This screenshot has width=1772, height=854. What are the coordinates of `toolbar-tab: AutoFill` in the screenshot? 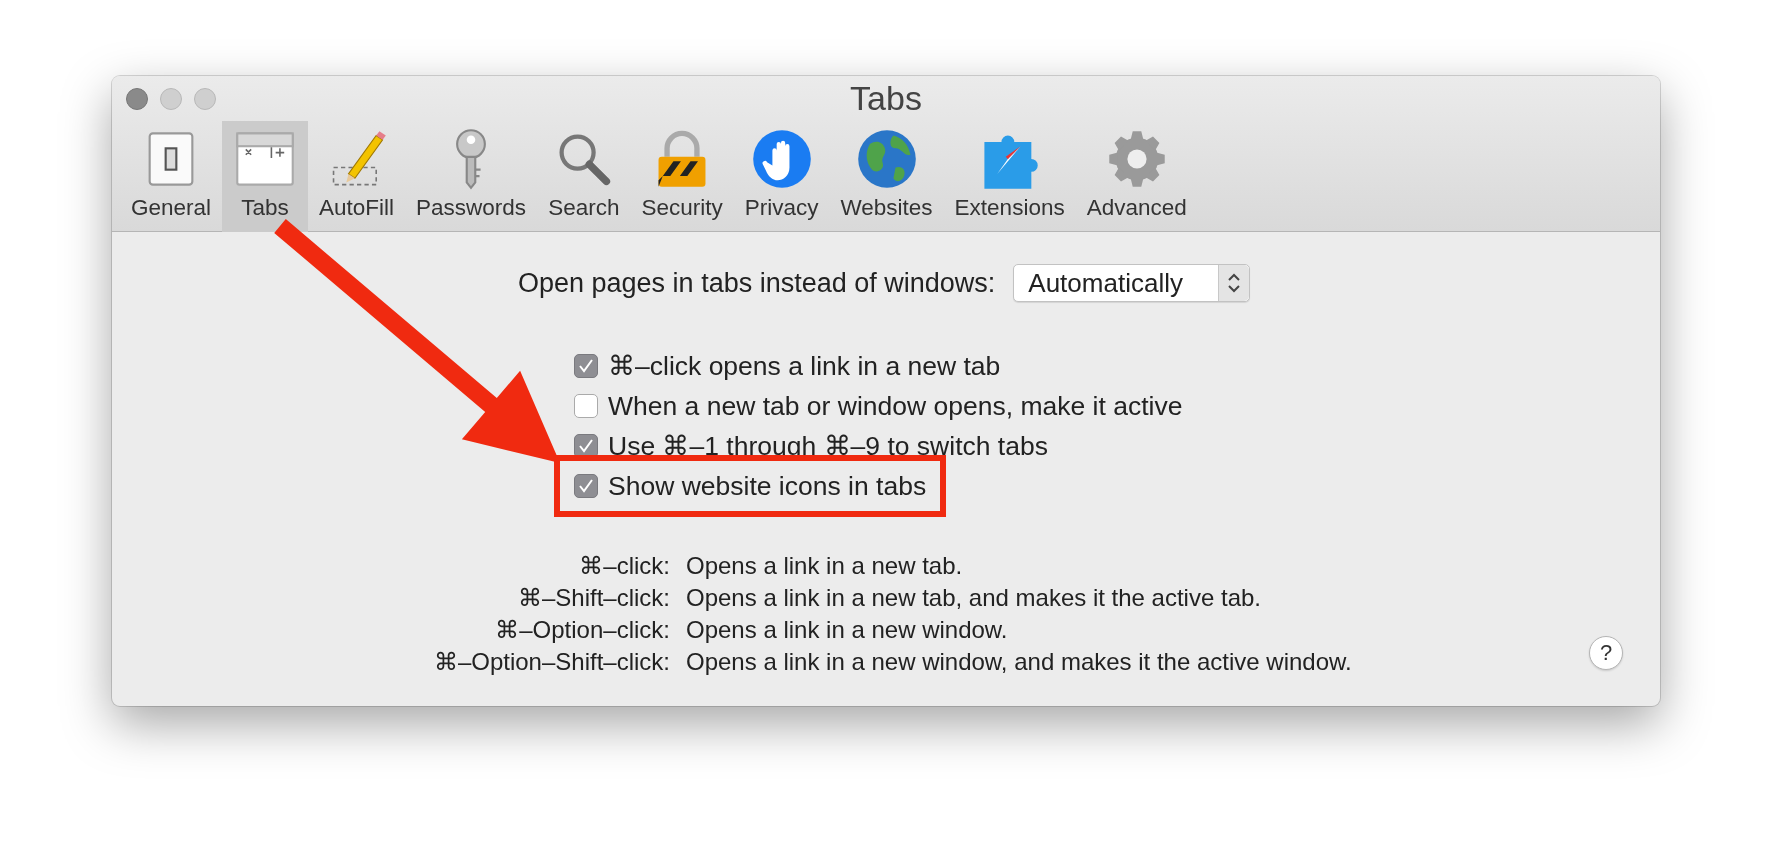 It's located at (357, 176).